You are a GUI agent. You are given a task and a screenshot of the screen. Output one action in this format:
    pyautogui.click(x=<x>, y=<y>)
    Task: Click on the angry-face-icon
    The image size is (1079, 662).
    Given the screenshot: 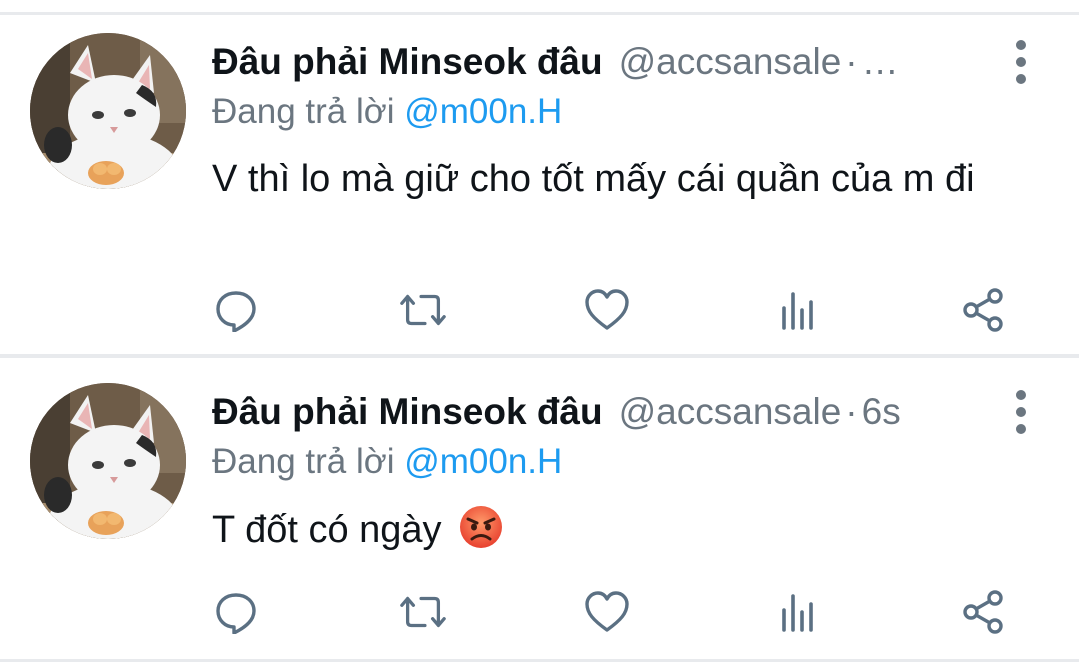 What is the action you would take?
    pyautogui.click(x=481, y=533)
    